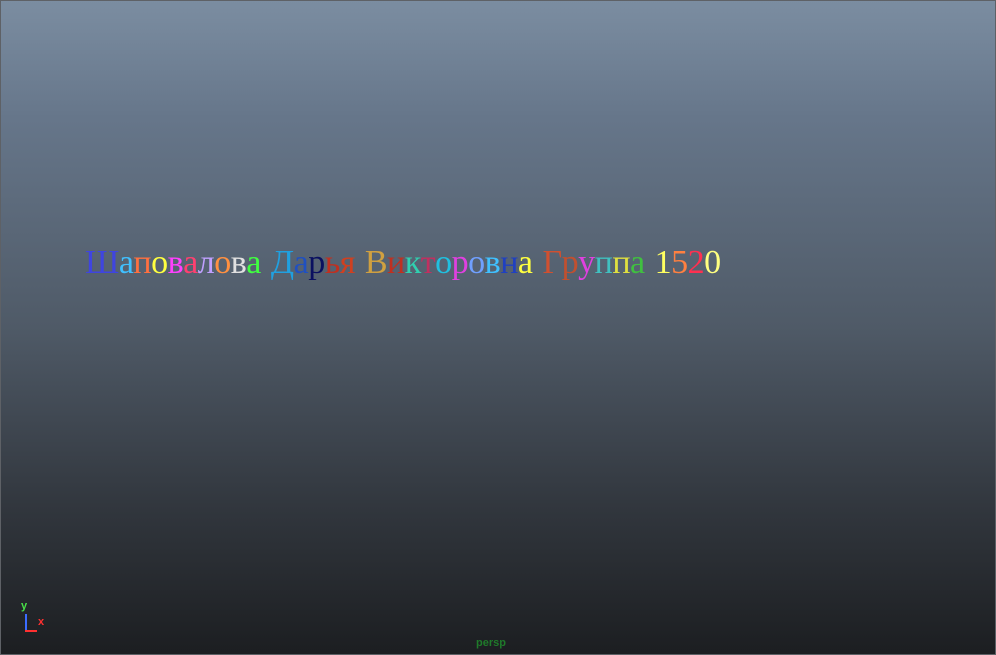  I want to click on text-letter: Ш, so click(102, 262).